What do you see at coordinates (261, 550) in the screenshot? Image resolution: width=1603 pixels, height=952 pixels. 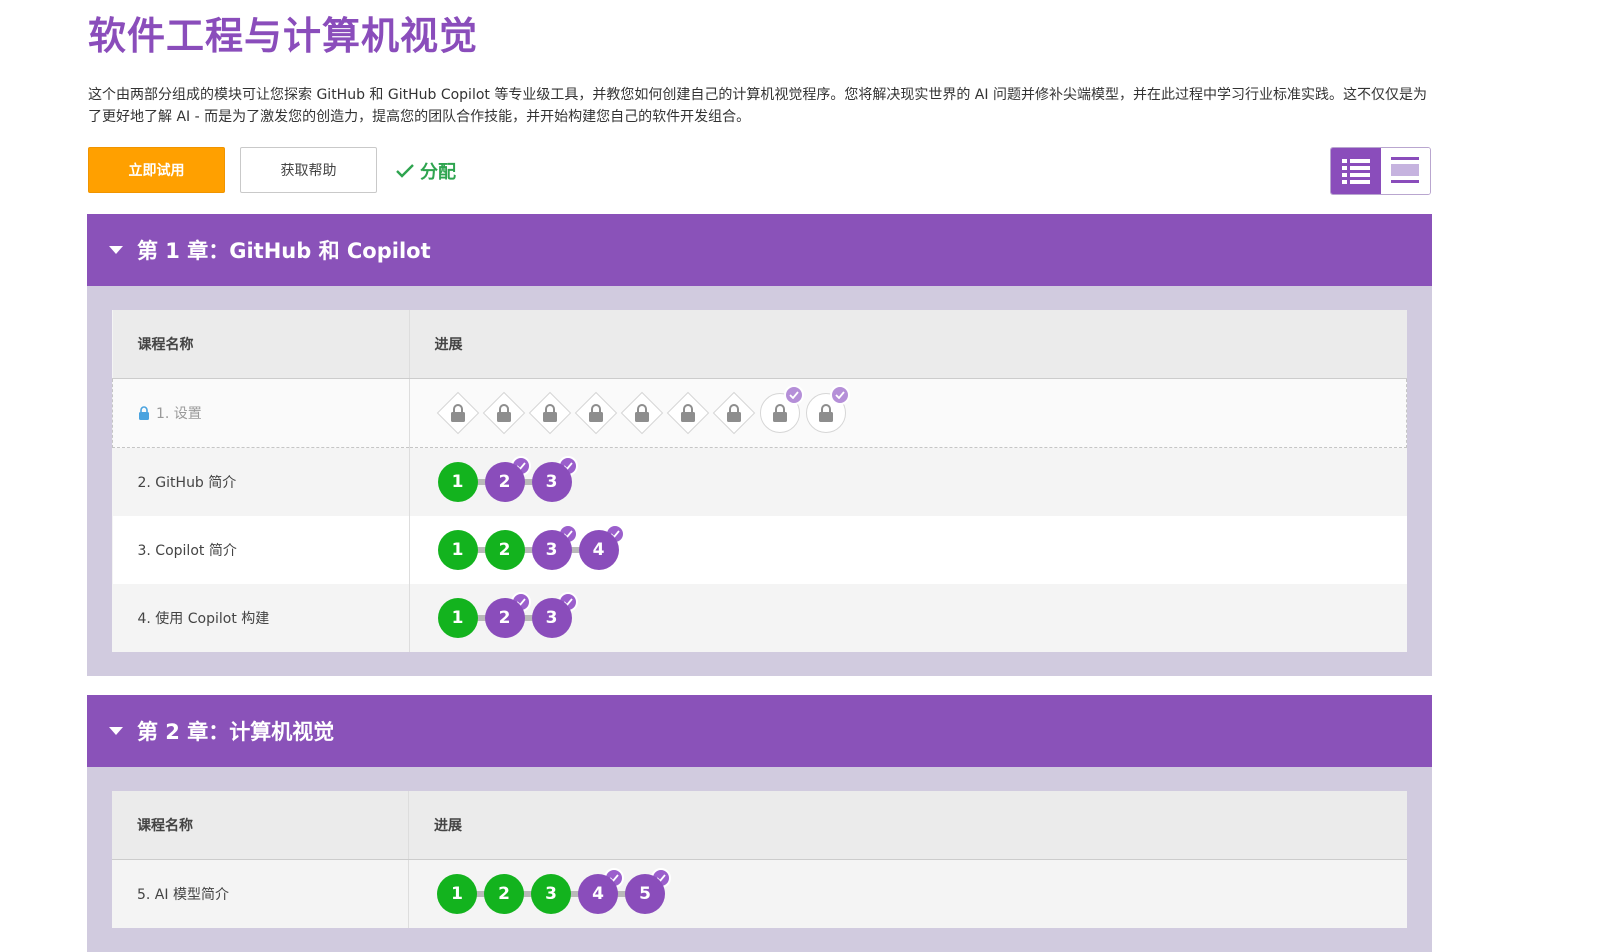 I see `lesson-name-cell: 3. Copilot 简介` at bounding box center [261, 550].